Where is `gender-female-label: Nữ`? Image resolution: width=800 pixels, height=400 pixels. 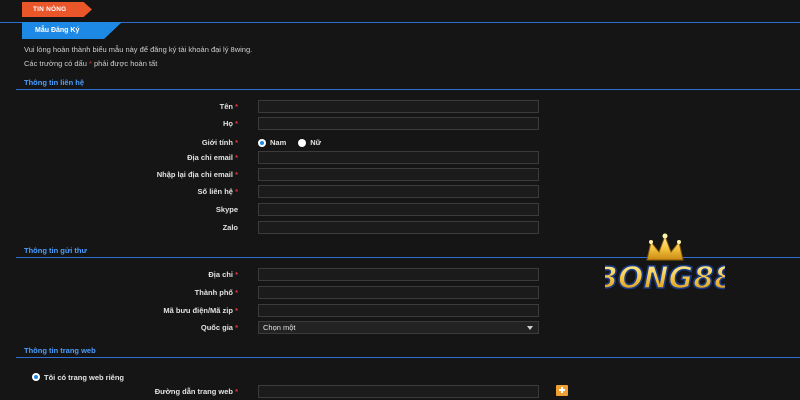
gender-female-label: Nữ is located at coordinates (315, 142).